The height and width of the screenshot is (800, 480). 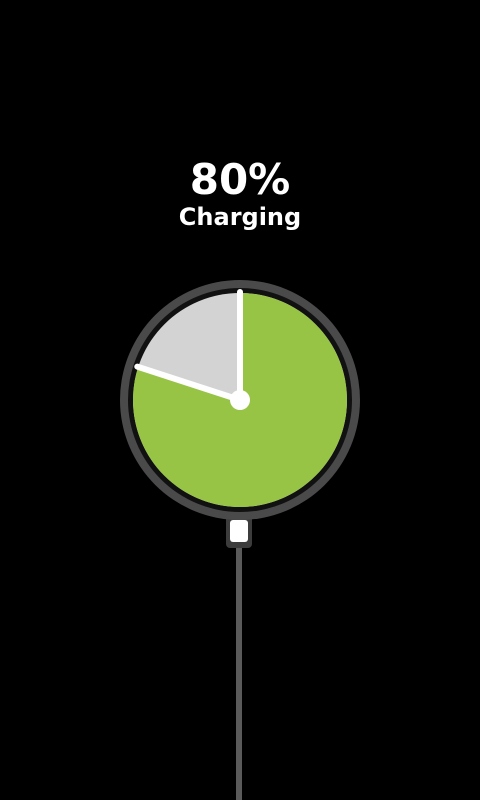 I want to click on charging-cable-icon, so click(x=239, y=670).